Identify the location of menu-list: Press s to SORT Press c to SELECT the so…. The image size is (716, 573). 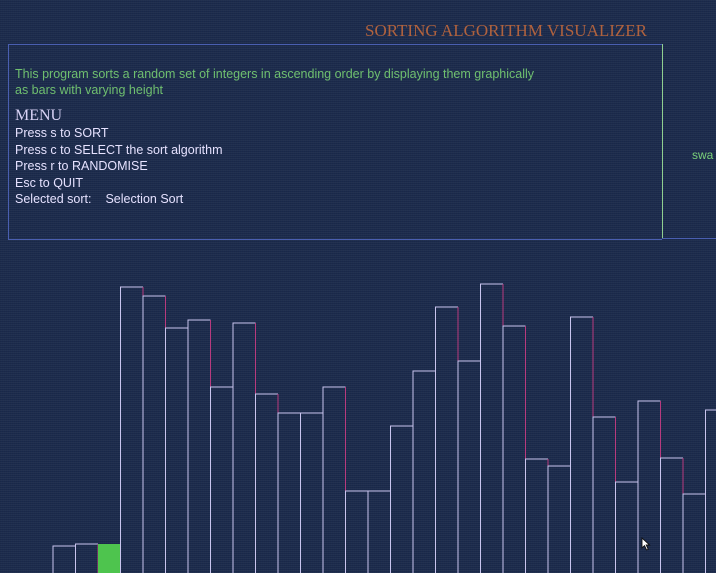
(119, 166).